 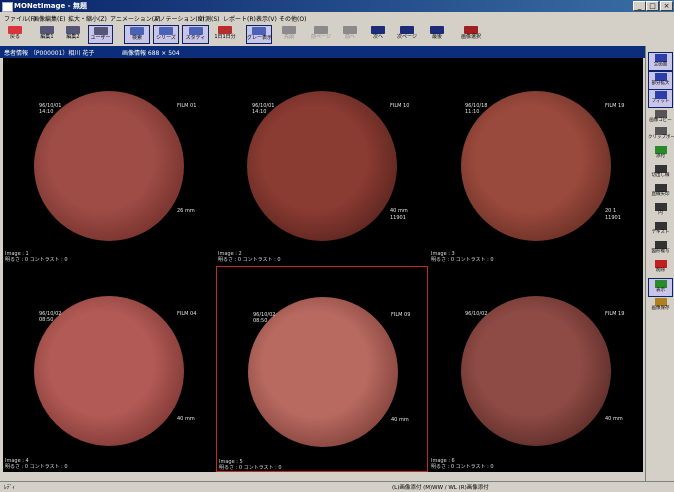 I want to click on toolbar-button: 前ページ, so click(x=321, y=34).